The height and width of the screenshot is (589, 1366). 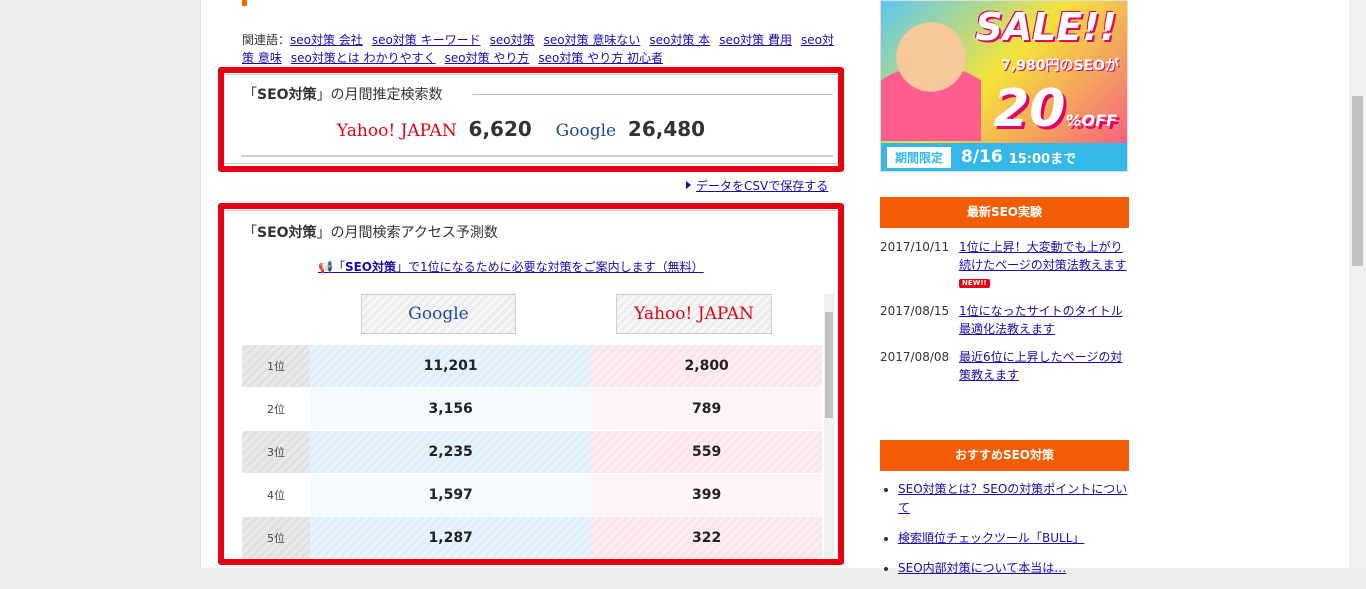 What do you see at coordinates (915, 311) in the screenshot?
I see `news-date: 2017/08/15` at bounding box center [915, 311].